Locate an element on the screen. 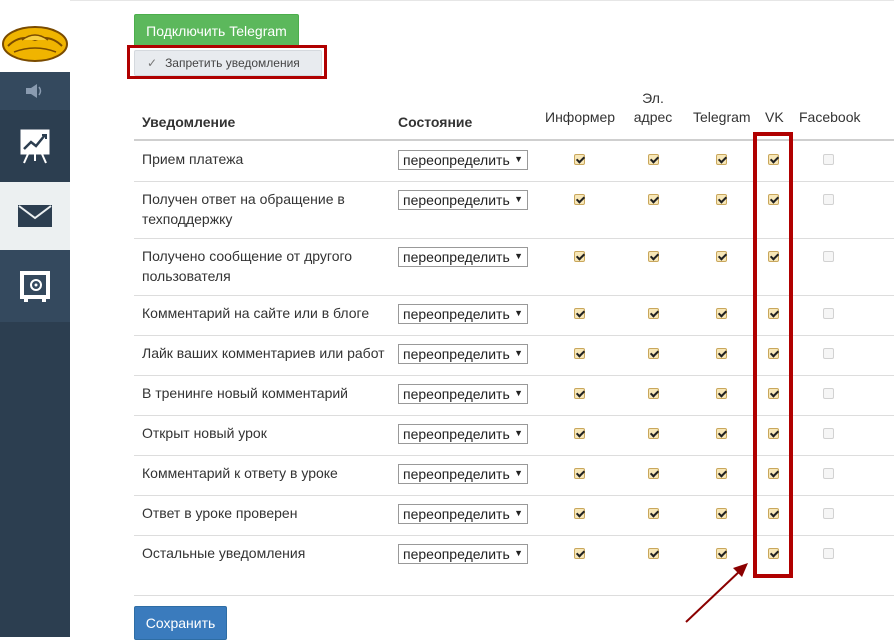 The image size is (894, 640). disable-notifications-button: ✓ Запретить уведомления is located at coordinates (228, 63).